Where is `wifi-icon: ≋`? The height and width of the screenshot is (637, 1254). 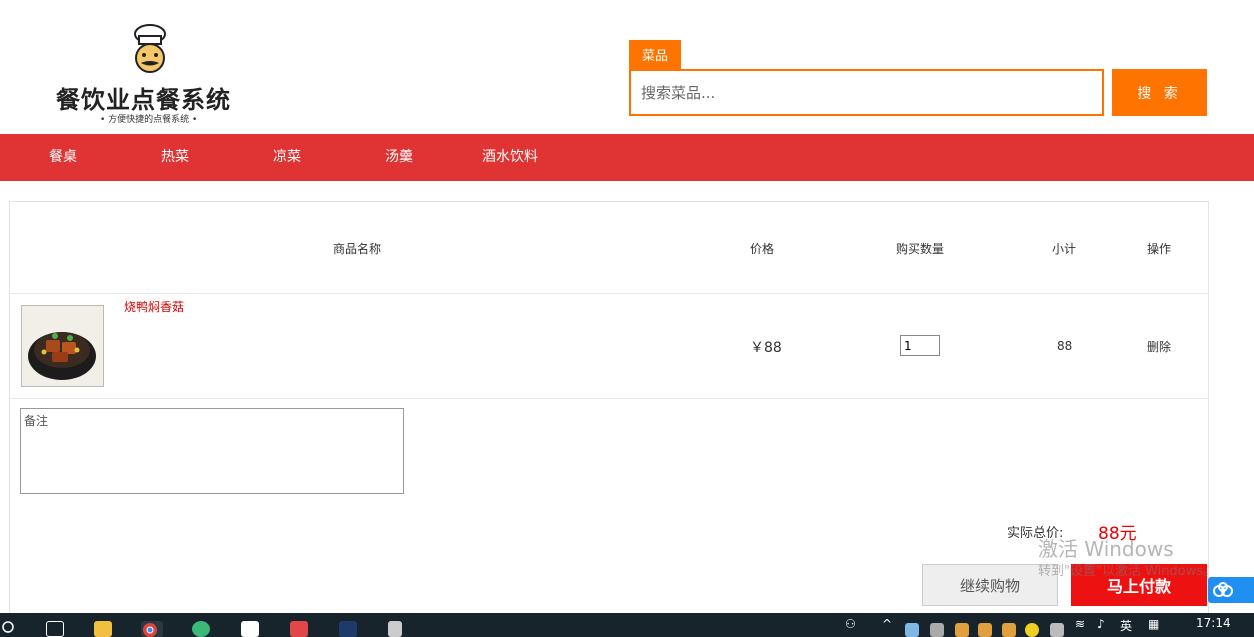
wifi-icon: ≋ is located at coordinates (1080, 624).